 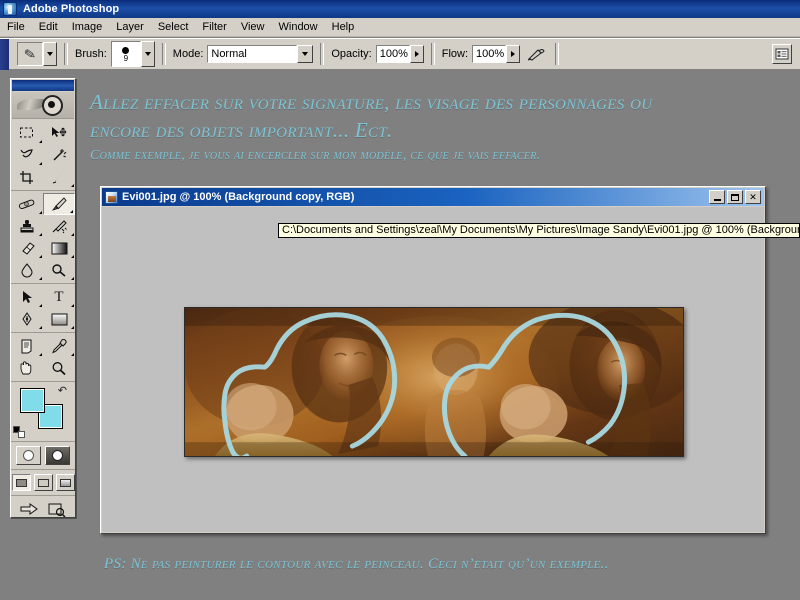 What do you see at coordinates (126, 58) in the screenshot?
I see `brush-size-value: 9` at bounding box center [126, 58].